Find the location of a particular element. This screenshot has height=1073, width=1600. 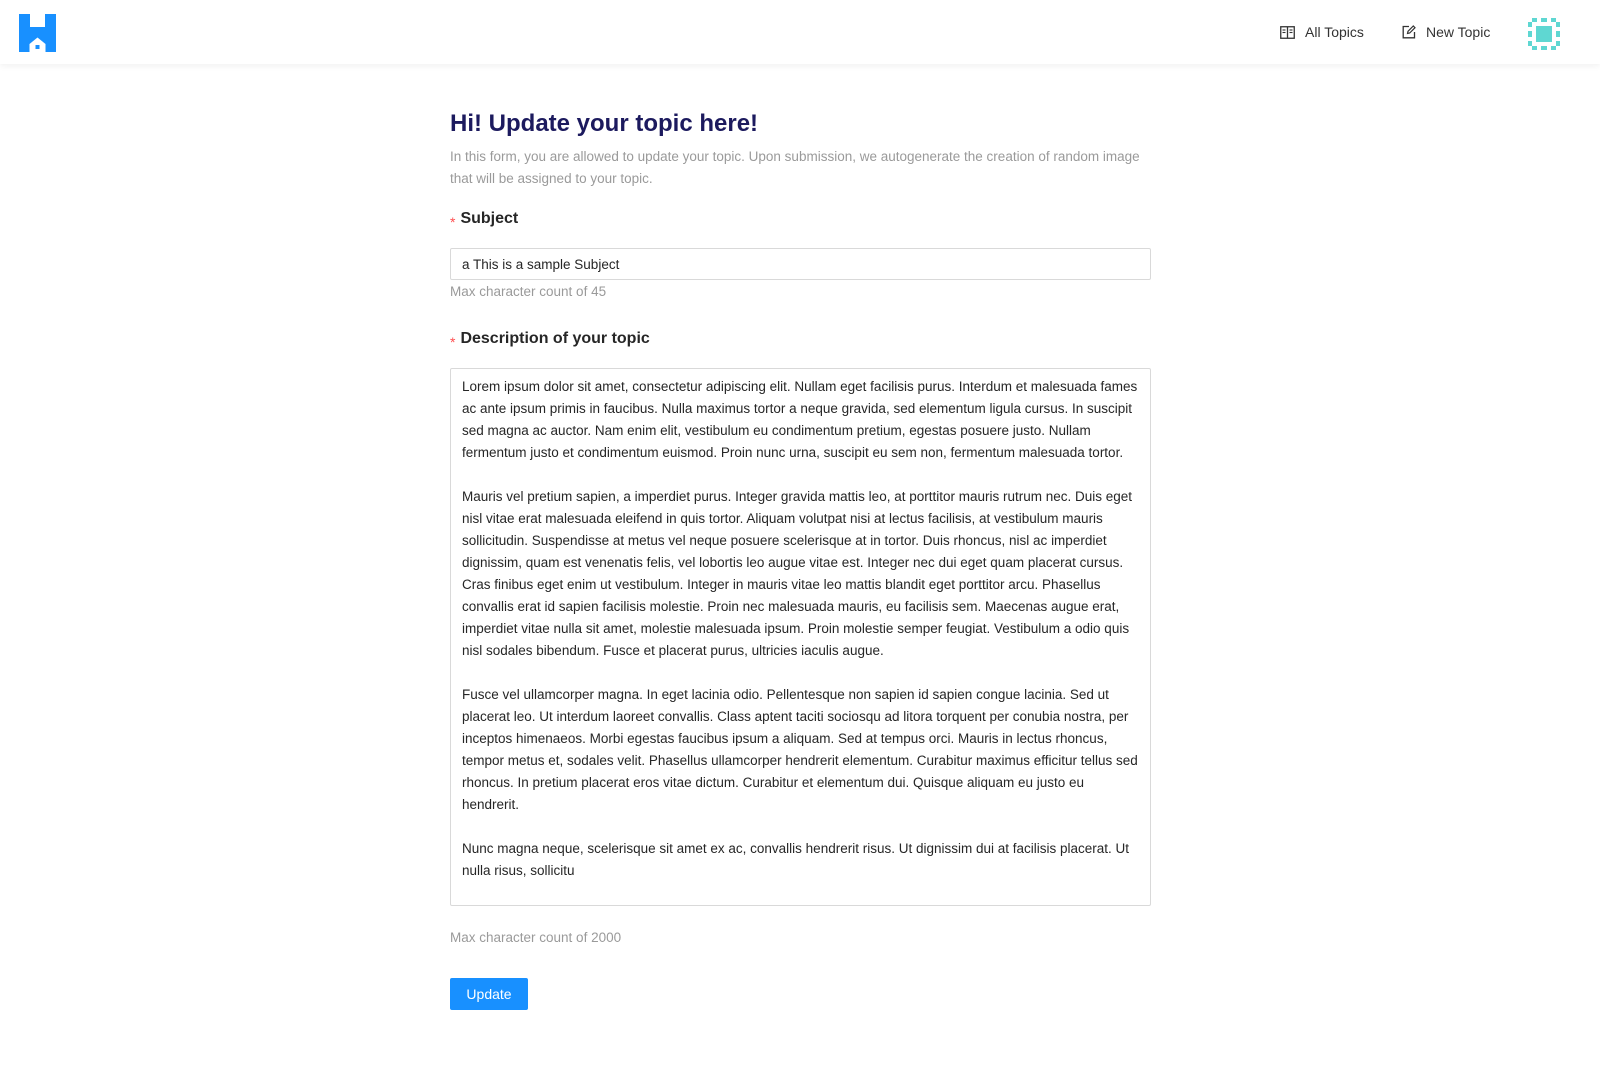

edit-icon is located at coordinates (1409, 32).